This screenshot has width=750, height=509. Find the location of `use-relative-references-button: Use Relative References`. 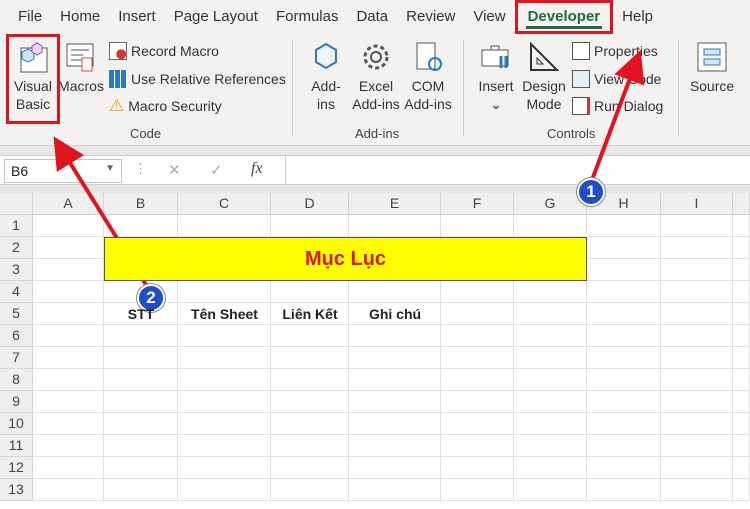

use-relative-references-button: Use Relative References is located at coordinates (197, 79).